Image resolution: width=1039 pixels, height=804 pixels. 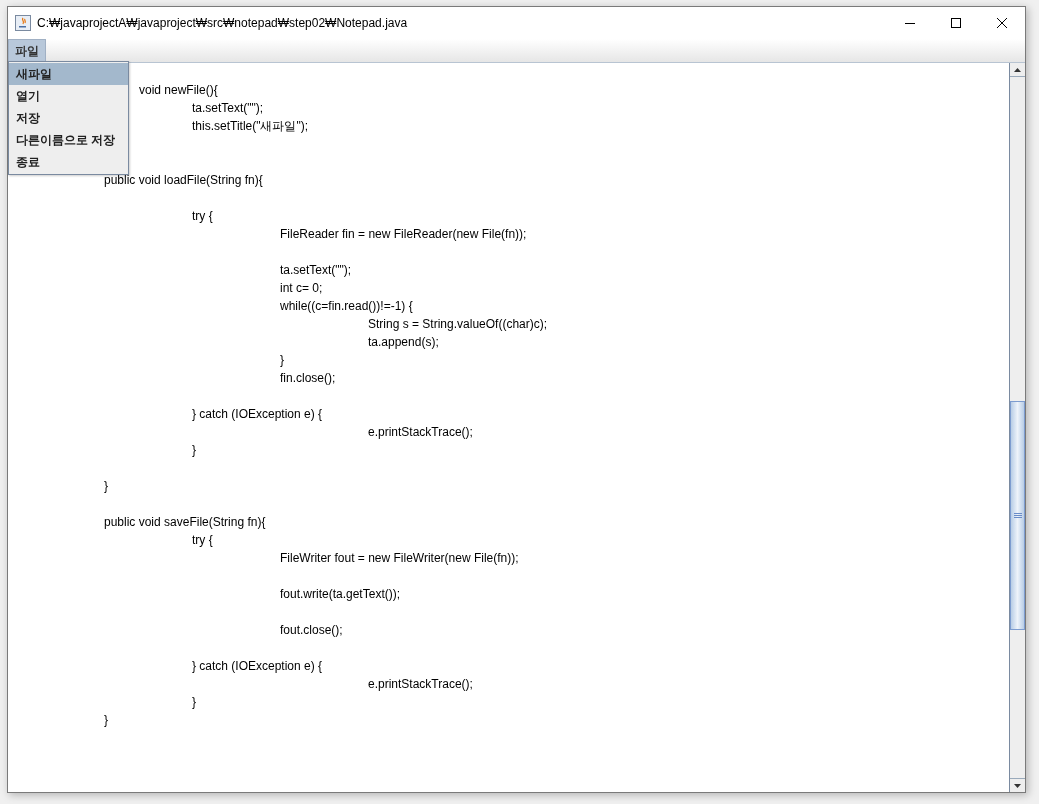 I want to click on minimize-icon, so click(x=910, y=23).